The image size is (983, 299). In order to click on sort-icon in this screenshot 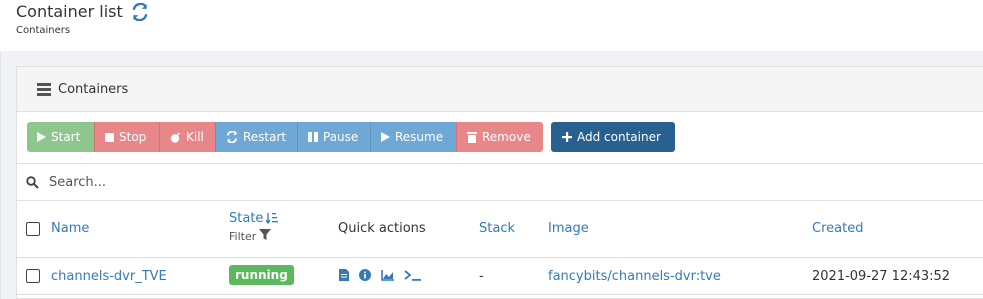, I will do `click(272, 218)`.